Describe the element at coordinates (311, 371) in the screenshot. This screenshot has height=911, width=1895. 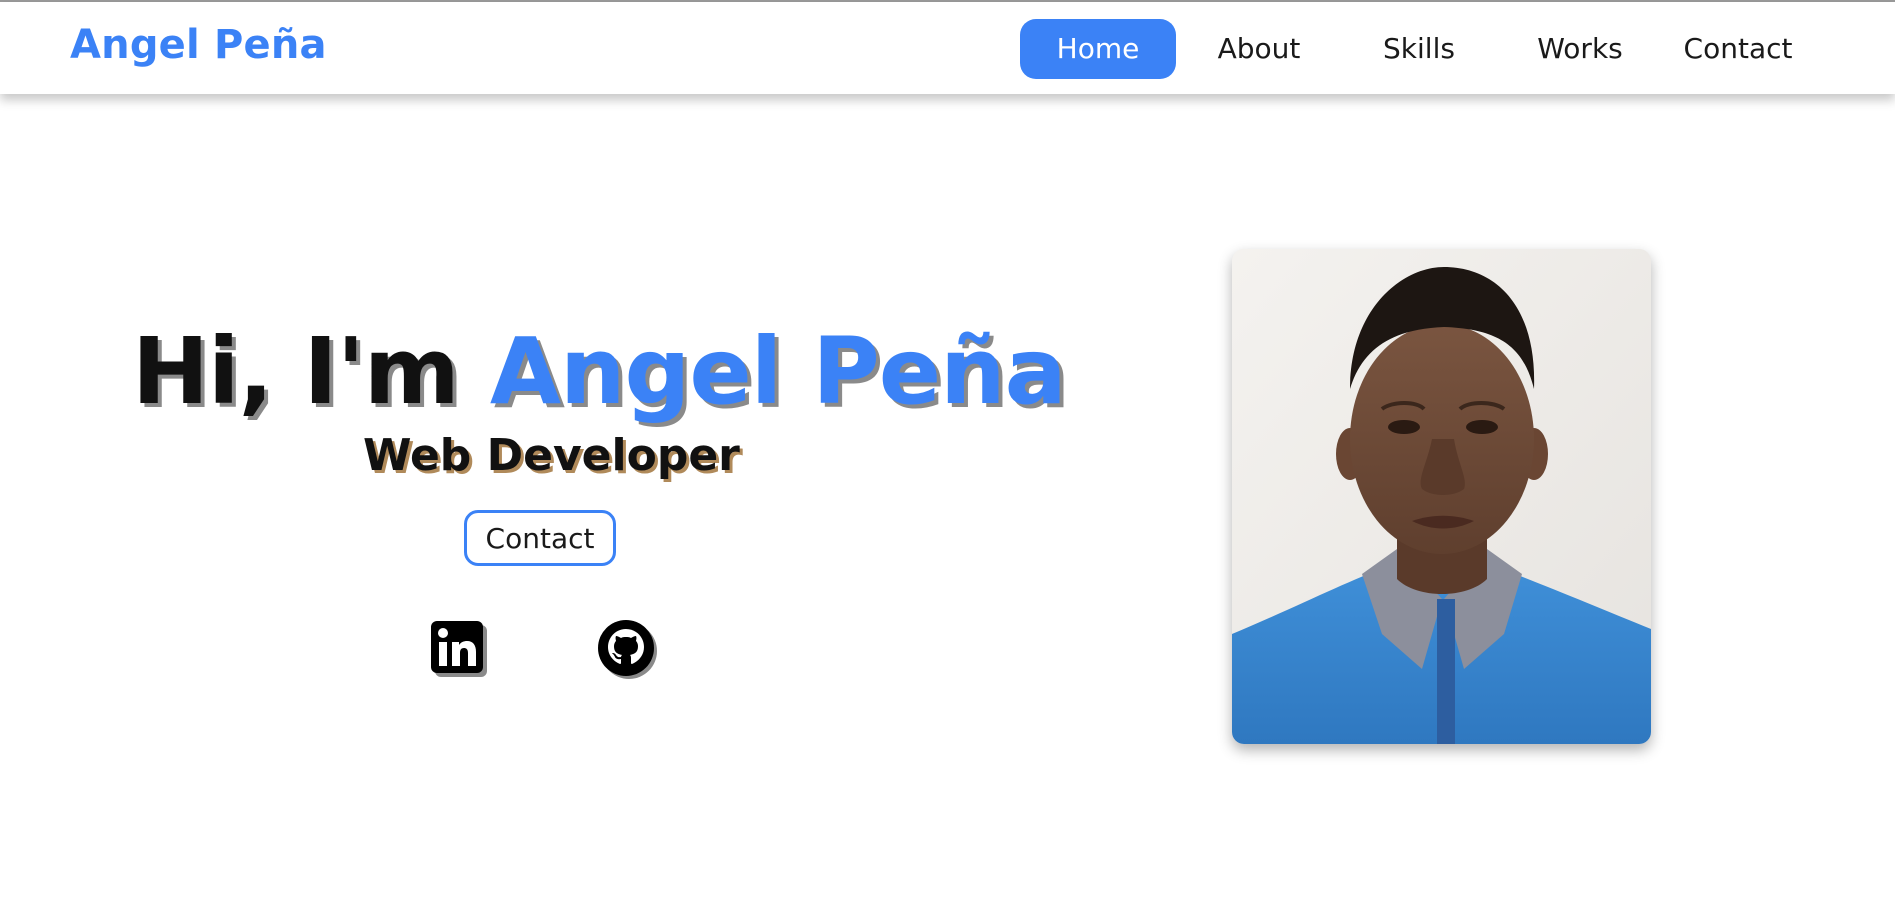
I see `hero-greeting: Hi, I'm` at that location.